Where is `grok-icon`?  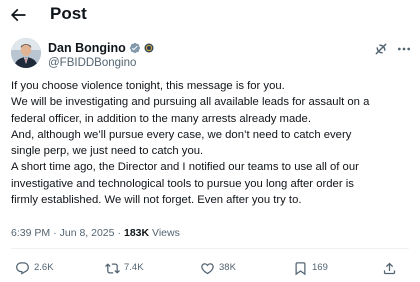
grok-icon is located at coordinates (381, 49).